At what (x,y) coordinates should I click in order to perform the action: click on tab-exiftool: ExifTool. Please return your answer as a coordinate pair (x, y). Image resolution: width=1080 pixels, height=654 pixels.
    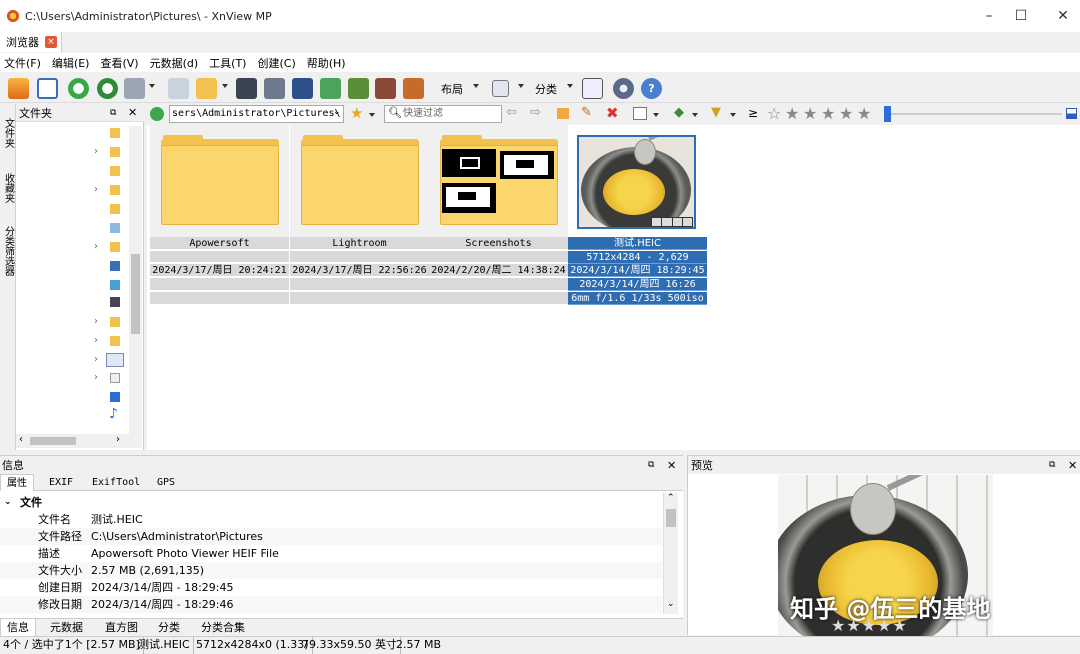
    Looking at the image, I should click on (116, 482).